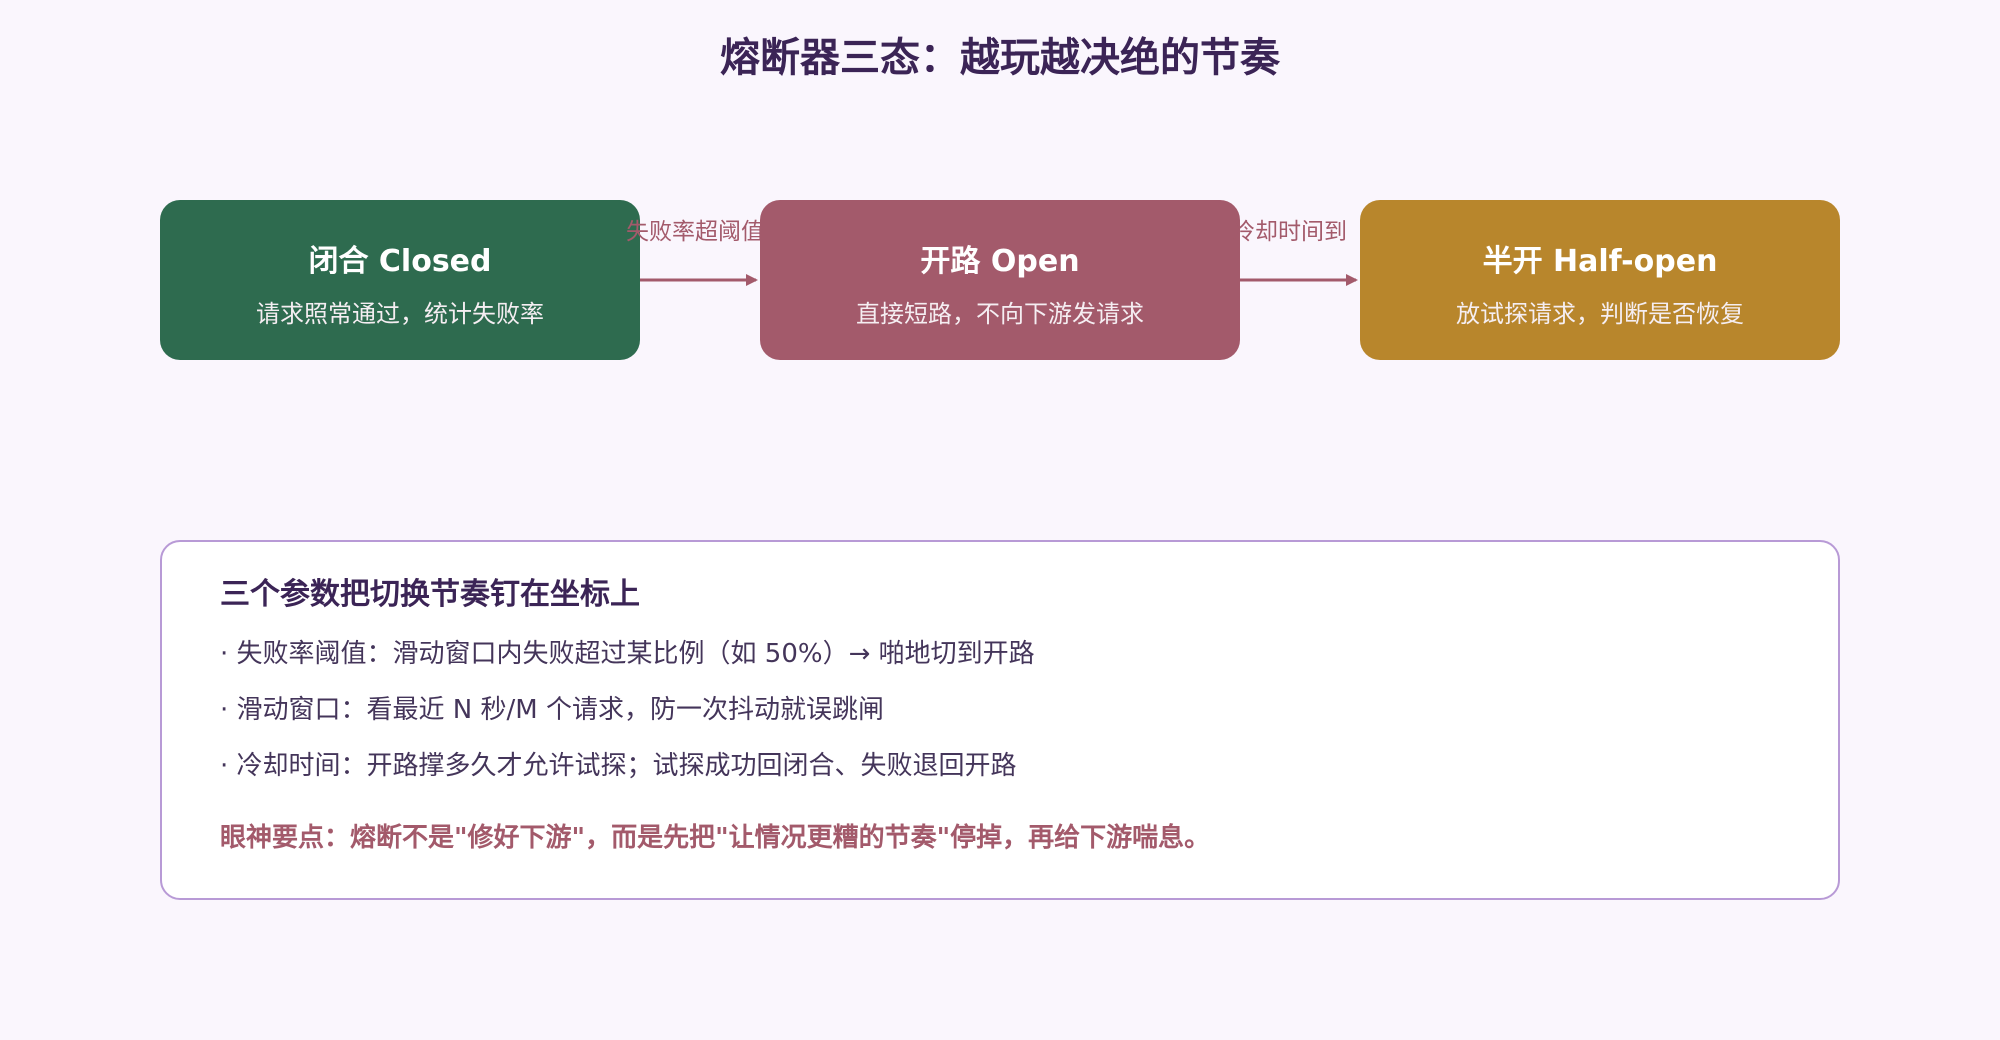 The image size is (2000, 1040). What do you see at coordinates (400, 314) in the screenshot?
I see `state-closed-desc: 请求照常通过，统计失败率` at bounding box center [400, 314].